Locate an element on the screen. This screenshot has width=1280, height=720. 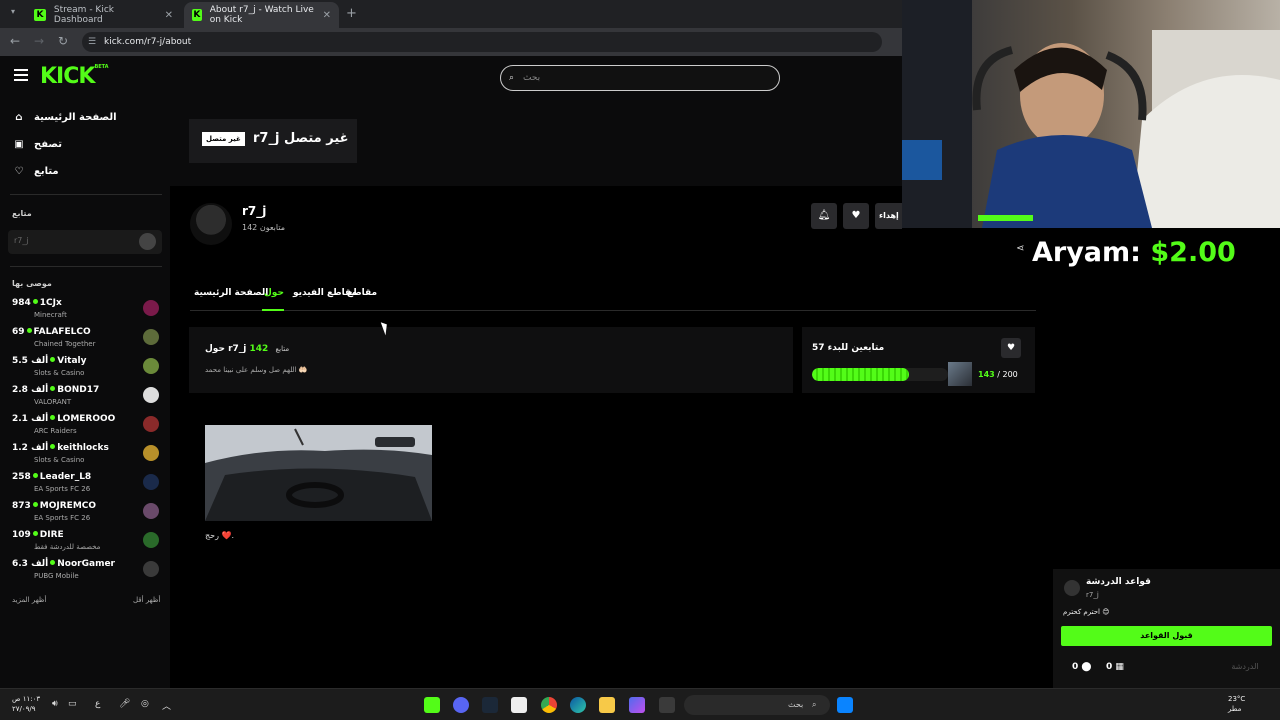
window-icon is located at coordinates (667, 705).